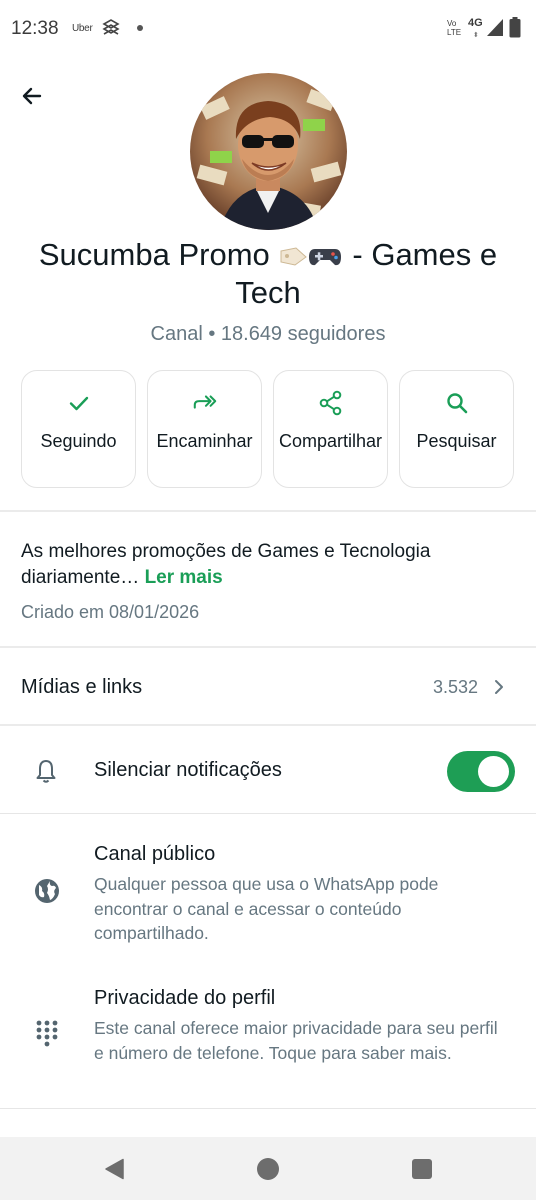 This screenshot has width=536, height=1200. What do you see at coordinates (457, 403) in the screenshot?
I see `search-icon` at bounding box center [457, 403].